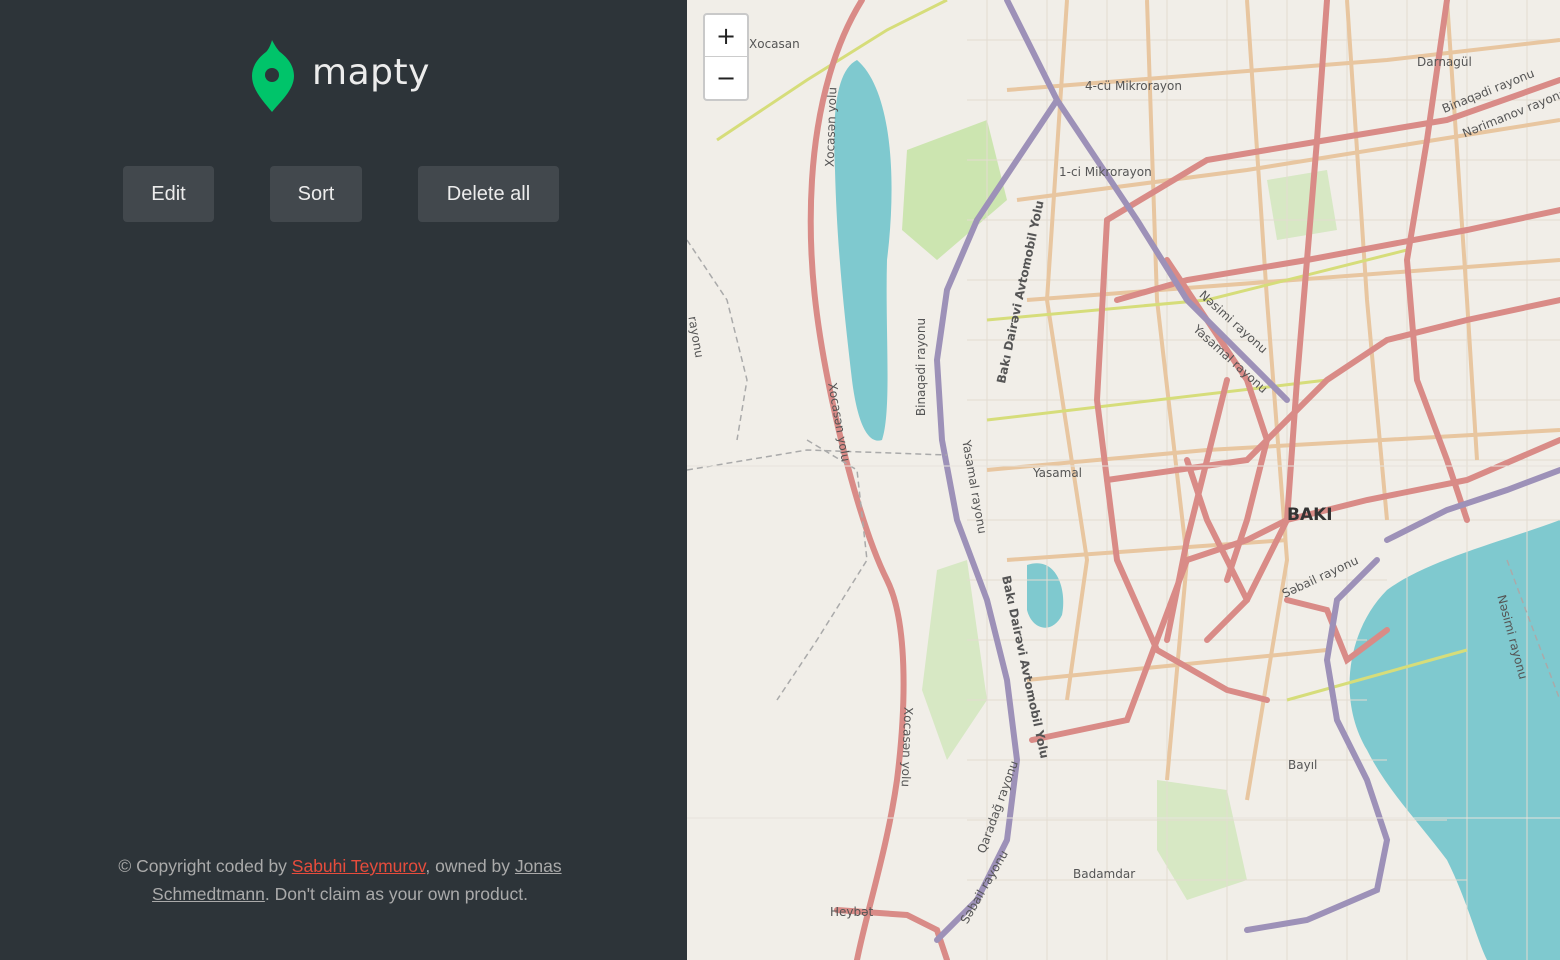  Describe the element at coordinates (831, 127) in the screenshot. I see `map-label-xocasan-yolu: Xocasən yolu` at that location.